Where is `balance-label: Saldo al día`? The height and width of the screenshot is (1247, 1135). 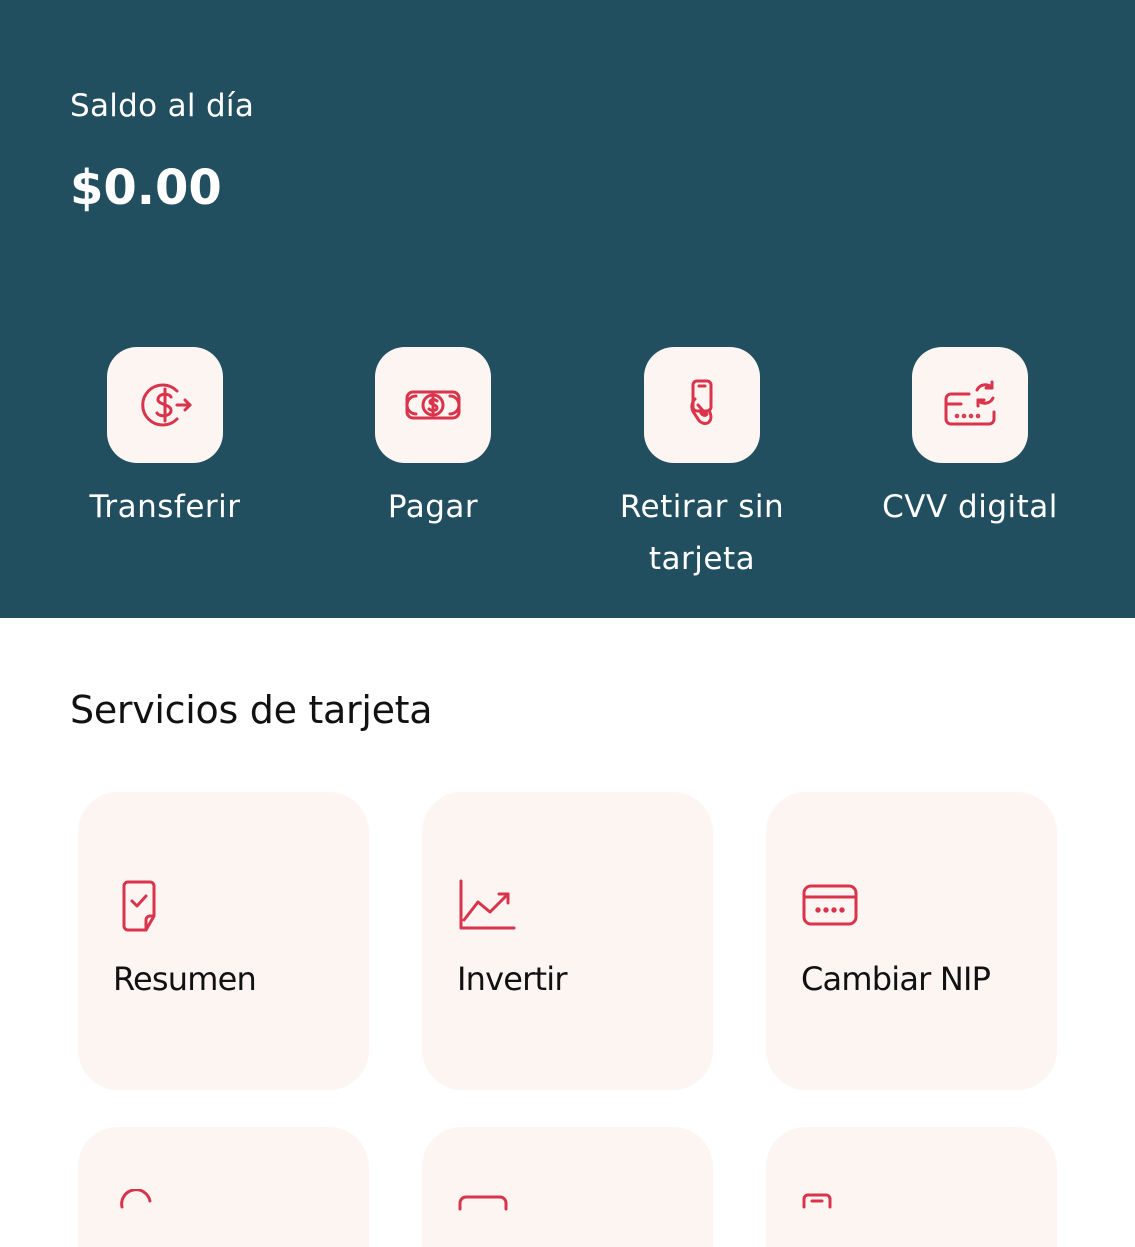
balance-label: Saldo al día is located at coordinates (162, 106).